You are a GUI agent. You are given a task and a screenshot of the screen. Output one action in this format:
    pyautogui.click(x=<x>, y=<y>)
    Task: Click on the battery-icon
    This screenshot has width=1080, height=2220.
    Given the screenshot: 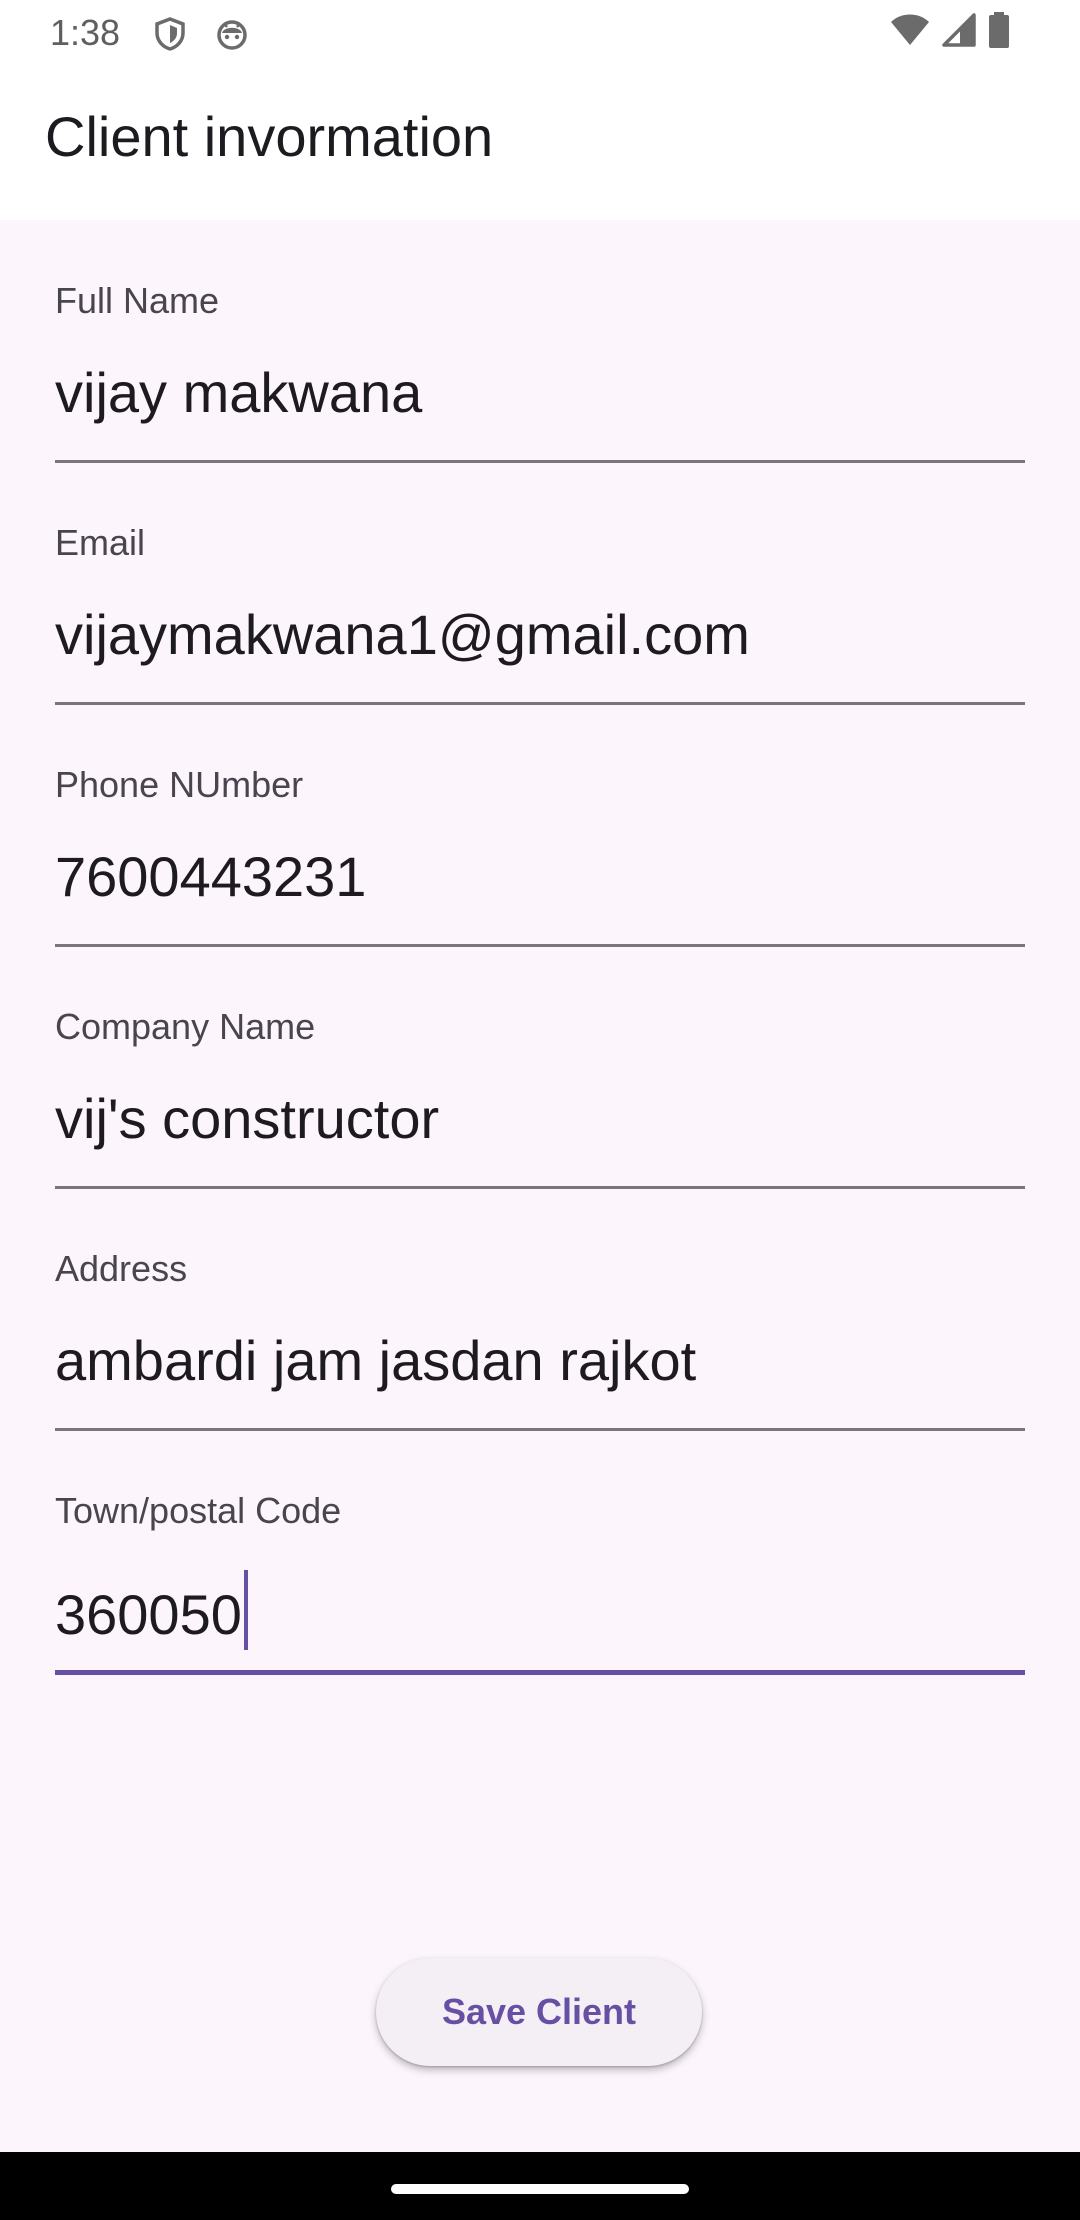 What is the action you would take?
    pyautogui.click(x=999, y=32)
    